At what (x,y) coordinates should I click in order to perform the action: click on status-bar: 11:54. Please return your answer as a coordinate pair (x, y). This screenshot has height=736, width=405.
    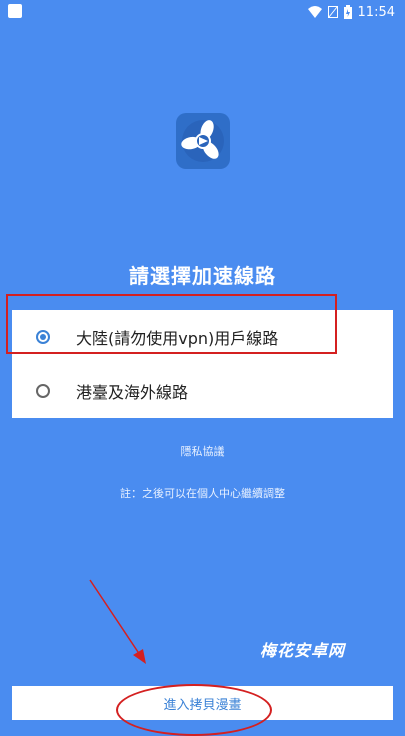
    Looking at the image, I should click on (202, 12).